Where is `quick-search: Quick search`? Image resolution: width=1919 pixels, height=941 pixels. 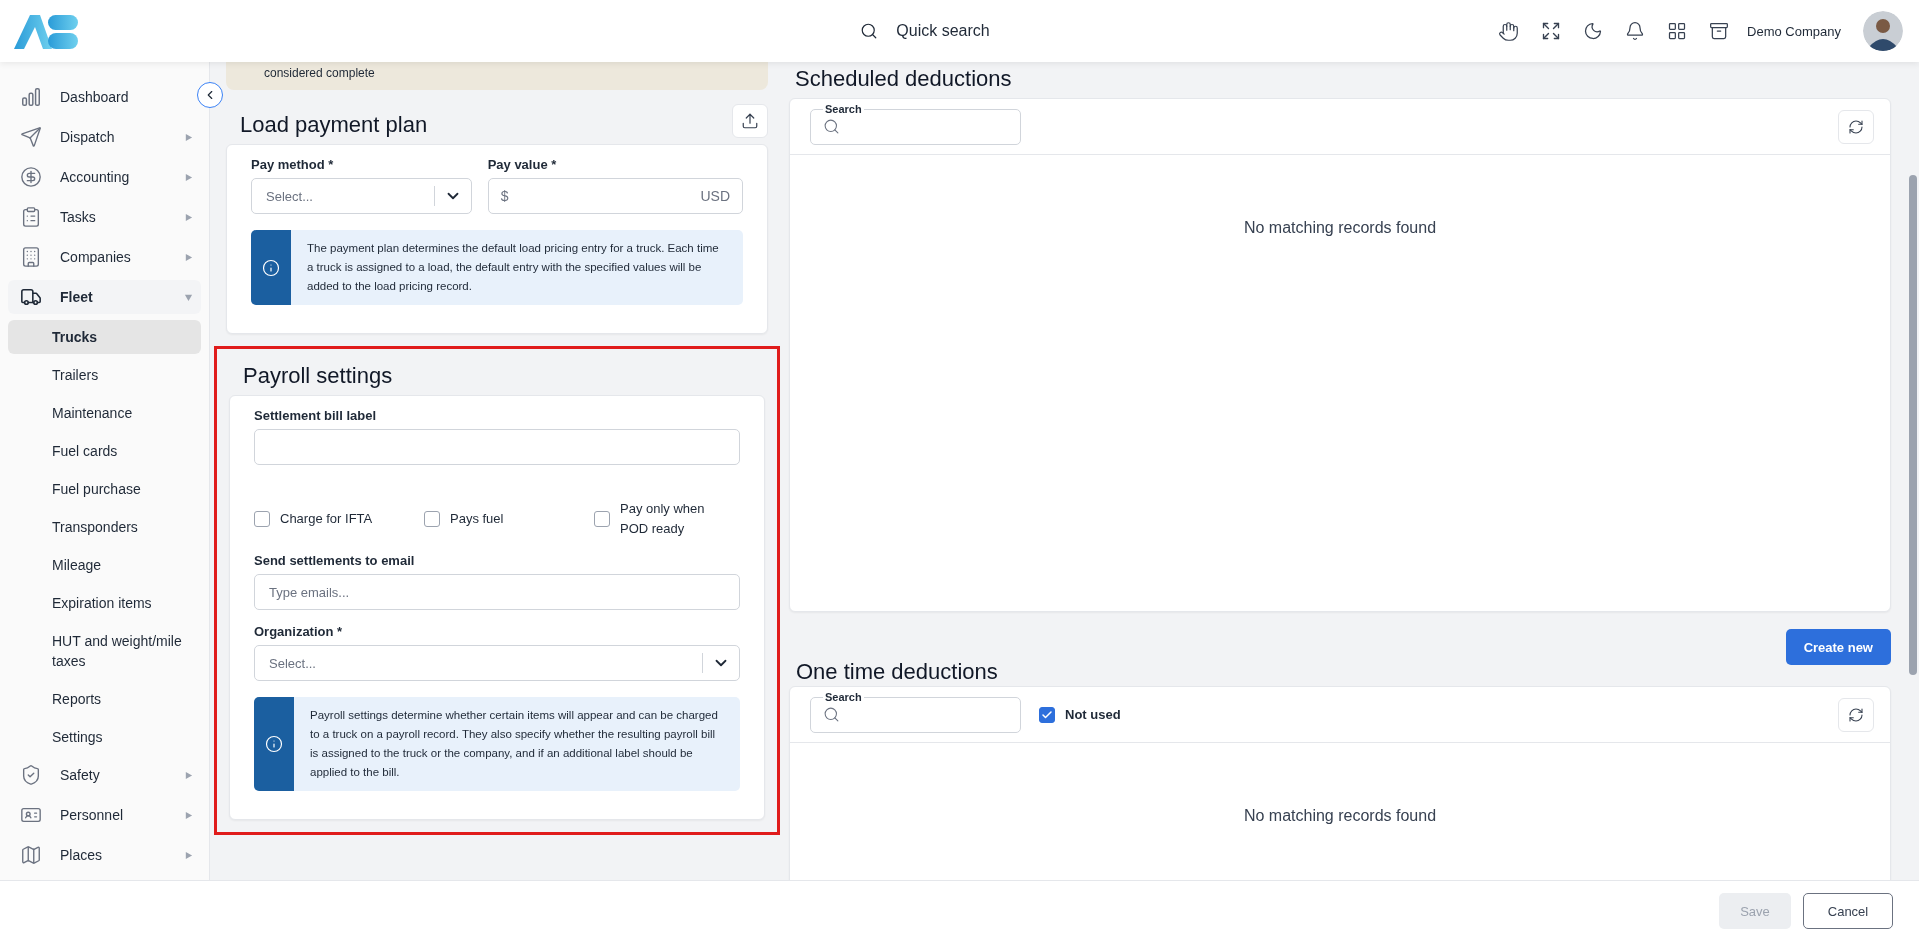
quick-search: Quick search is located at coordinates (943, 31).